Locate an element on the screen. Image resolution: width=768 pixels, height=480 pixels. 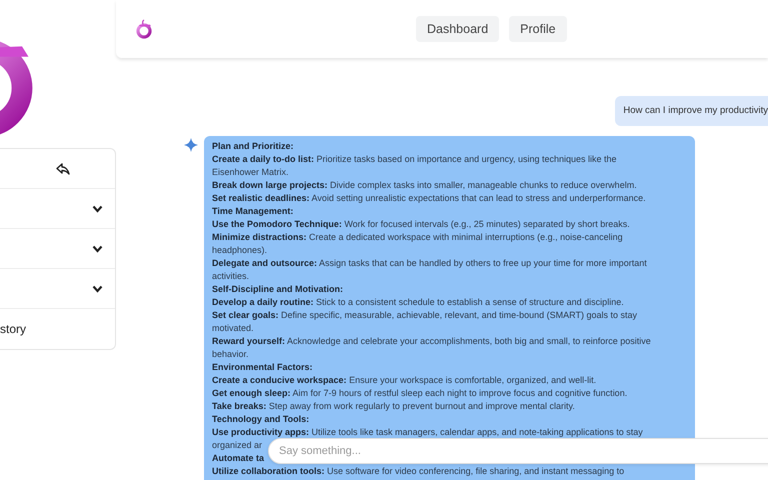
answer-line: Use the Pomodoro Technique: Work for focused intervals (e.g., 25 minutes) separated by short breaks. is located at coordinates (421, 225).